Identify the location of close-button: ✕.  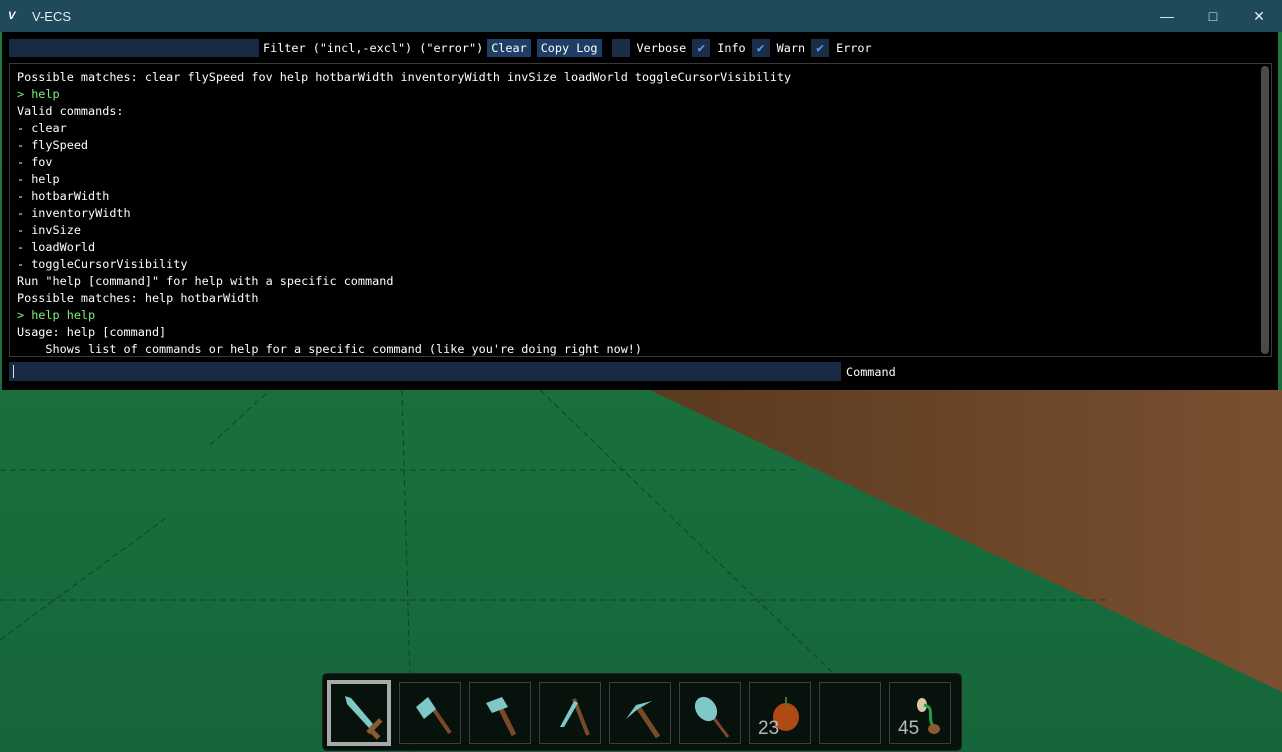
(1259, 16).